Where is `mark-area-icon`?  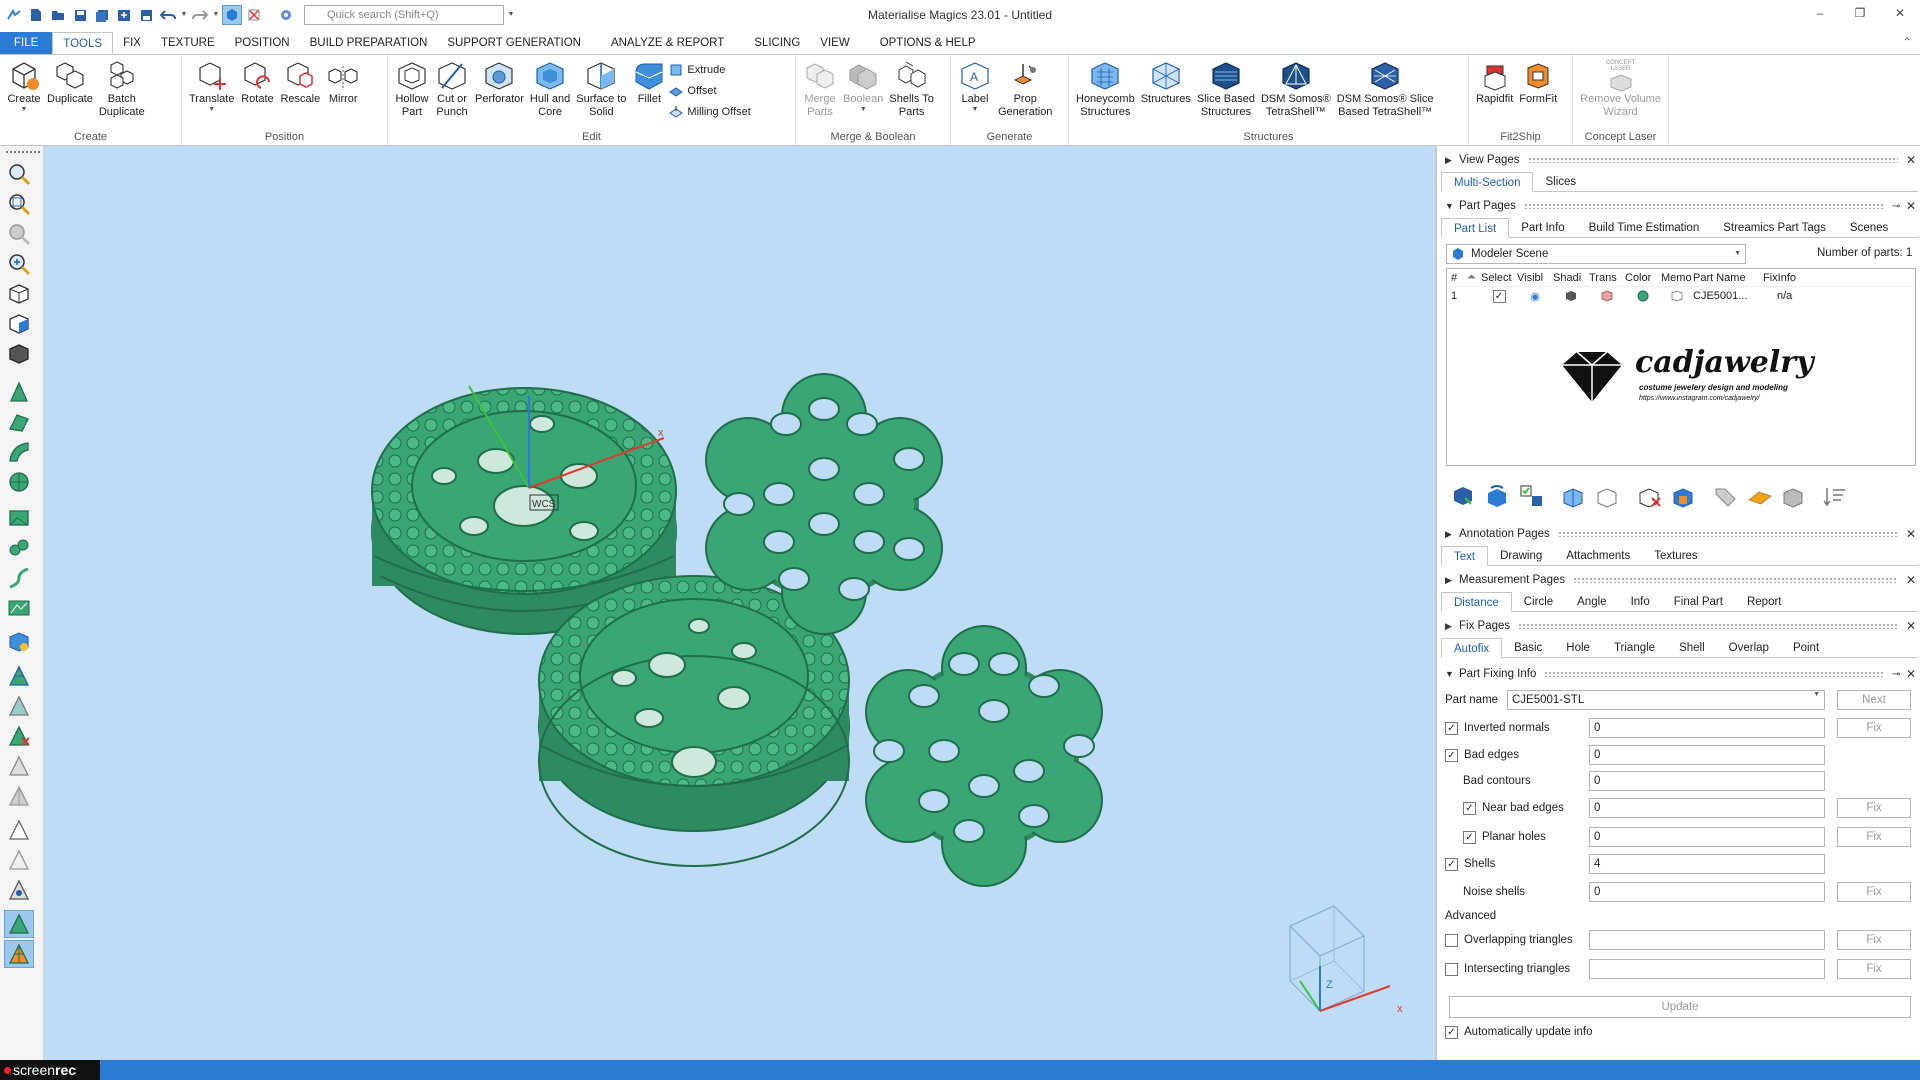
mark-area-icon is located at coordinates (19, 608).